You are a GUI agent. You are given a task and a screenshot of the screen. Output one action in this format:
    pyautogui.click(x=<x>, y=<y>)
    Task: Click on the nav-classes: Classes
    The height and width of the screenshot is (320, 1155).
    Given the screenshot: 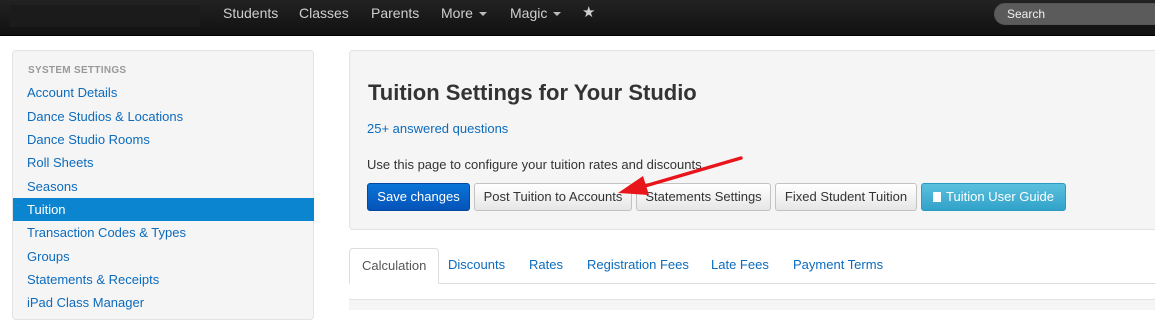 What is the action you would take?
    pyautogui.click(x=324, y=13)
    